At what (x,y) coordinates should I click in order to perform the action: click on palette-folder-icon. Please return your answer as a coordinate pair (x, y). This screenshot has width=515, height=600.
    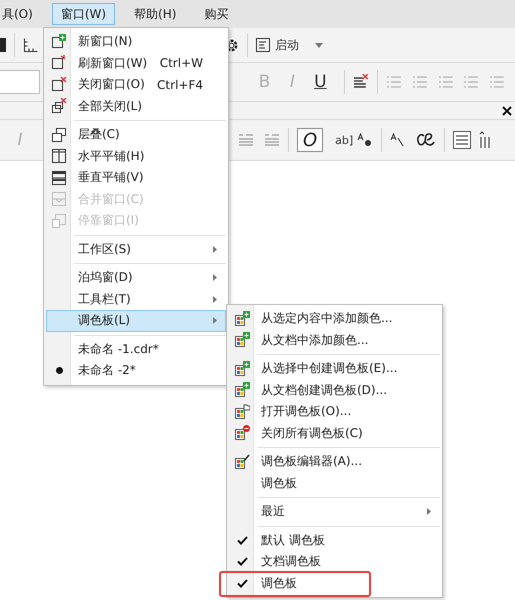
    Looking at the image, I should click on (242, 412).